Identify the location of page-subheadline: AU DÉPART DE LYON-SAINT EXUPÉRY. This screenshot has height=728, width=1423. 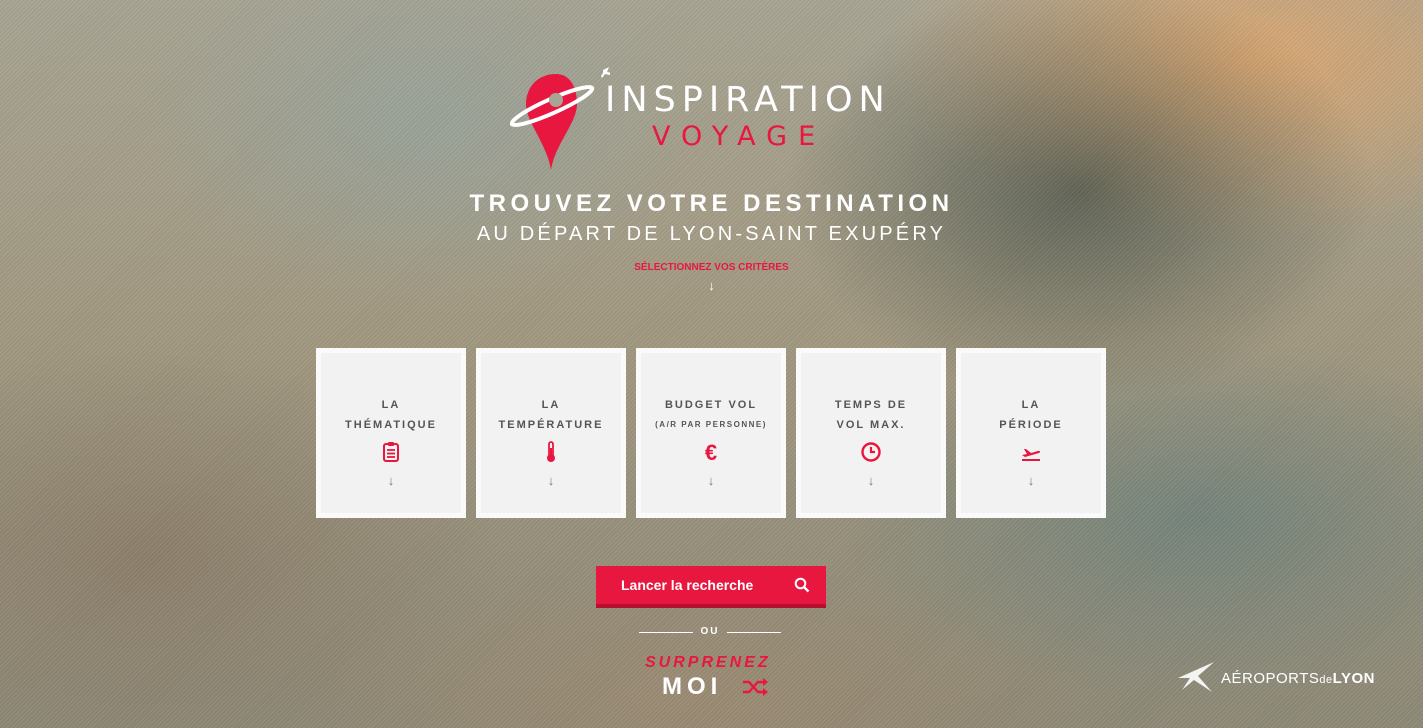
(711, 234).